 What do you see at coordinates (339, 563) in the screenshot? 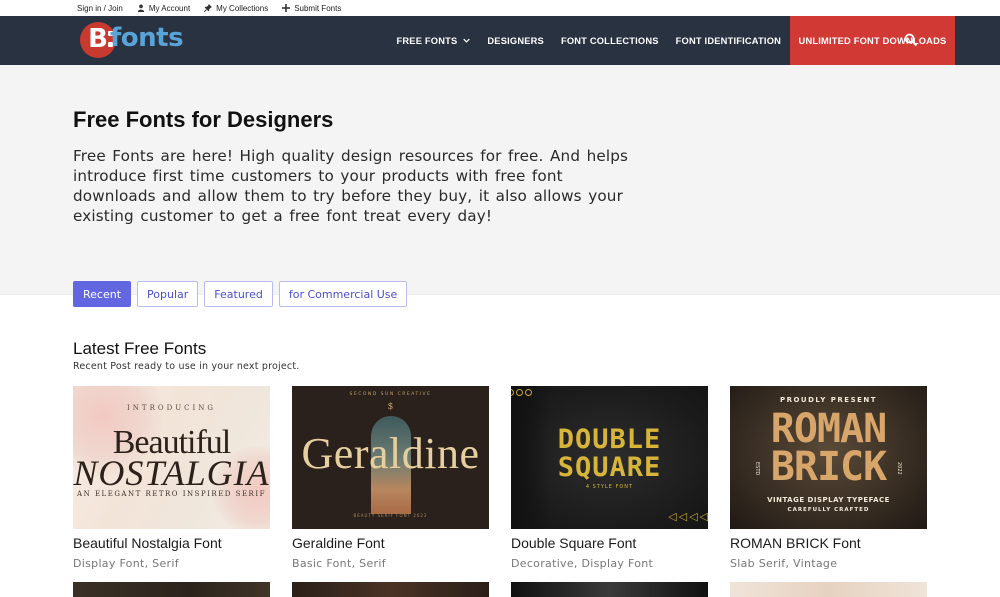
I see `font-card-tags: Basic Font, Serif` at bounding box center [339, 563].